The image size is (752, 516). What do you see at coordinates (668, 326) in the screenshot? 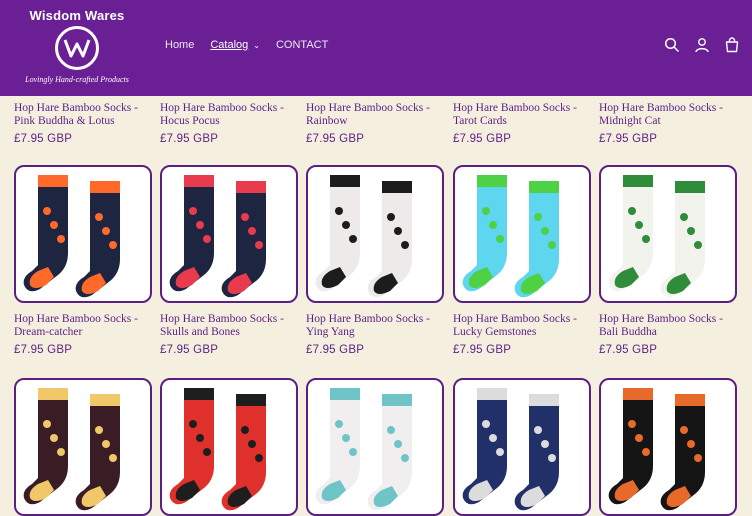
I see `product-title: Hop Hare Bamboo Socks - Bali Buddha` at bounding box center [668, 326].